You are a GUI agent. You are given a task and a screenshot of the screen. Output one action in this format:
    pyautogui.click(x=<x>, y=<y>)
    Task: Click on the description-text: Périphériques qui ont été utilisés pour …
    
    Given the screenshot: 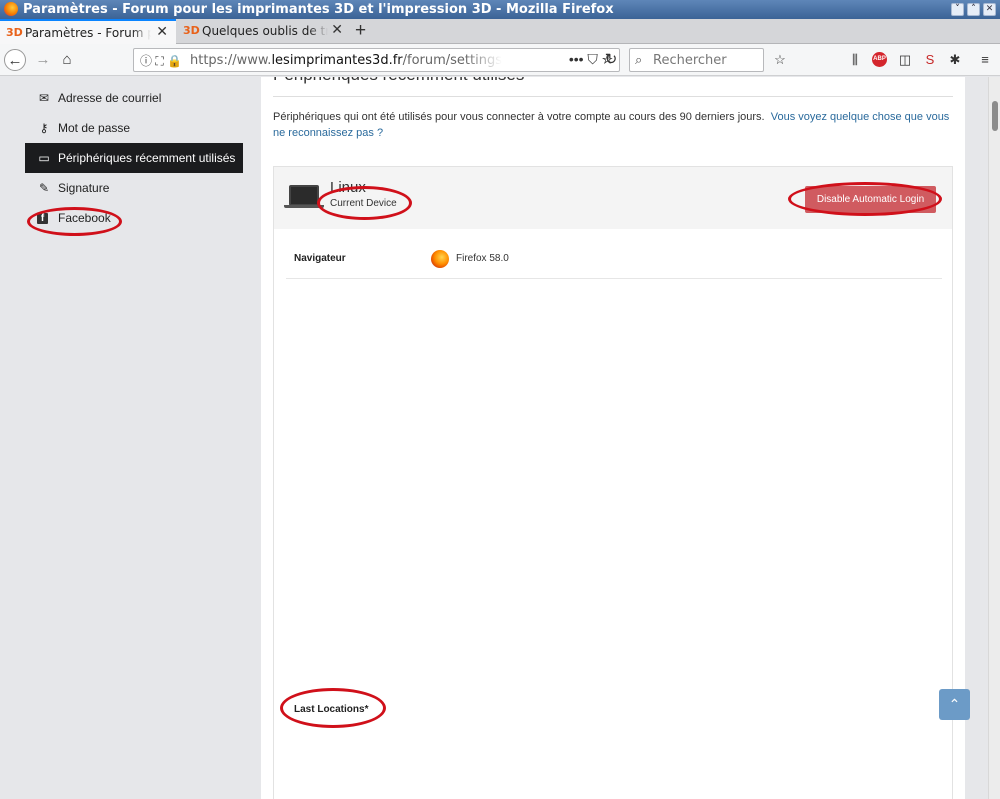 What is the action you would take?
    pyautogui.click(x=519, y=117)
    